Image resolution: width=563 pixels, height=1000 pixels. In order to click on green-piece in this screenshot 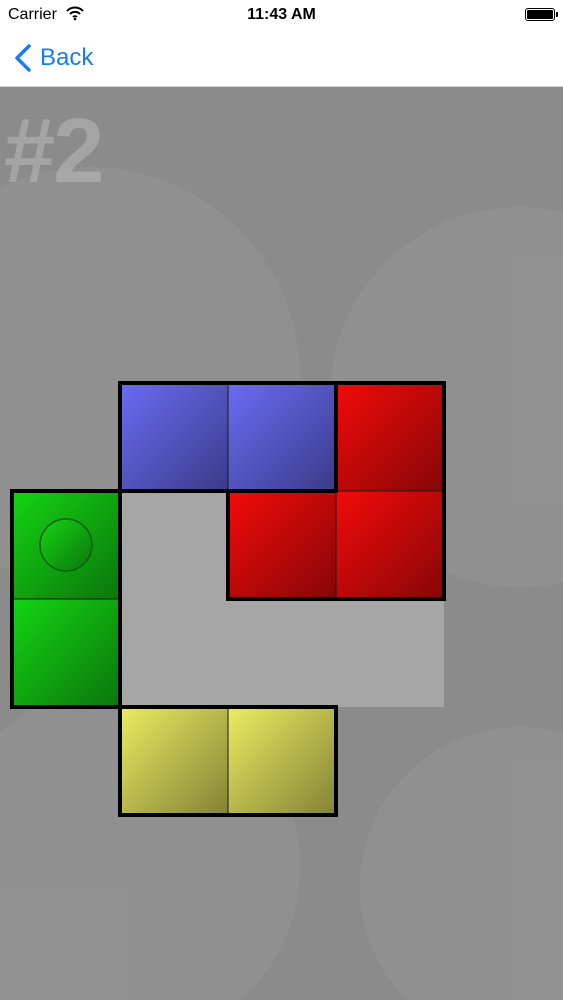, I will do `click(66, 599)`.